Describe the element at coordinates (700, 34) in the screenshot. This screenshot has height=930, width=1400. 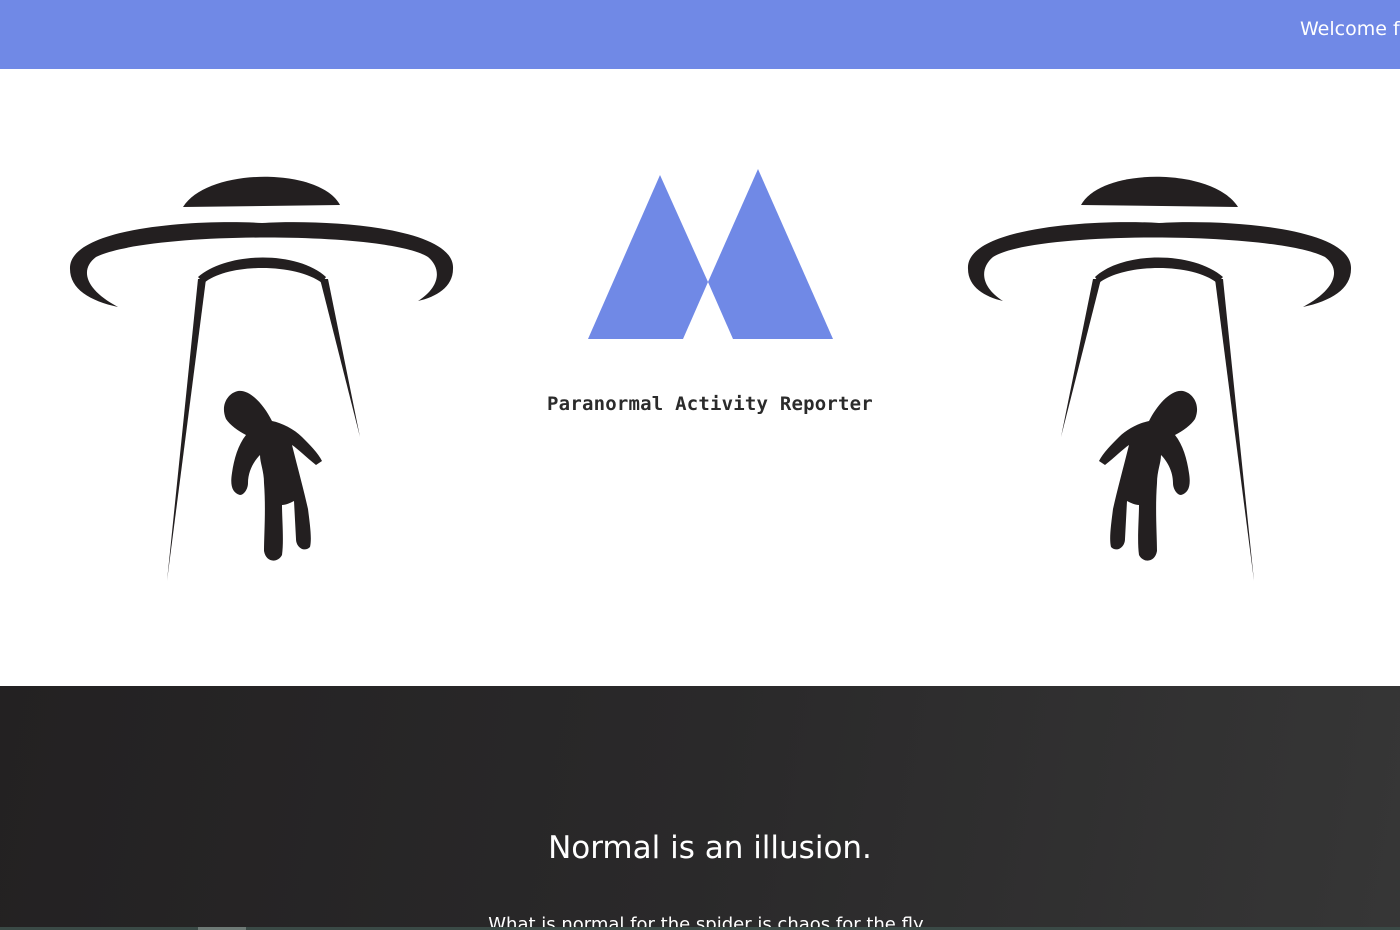
I see `top-navbar: Welcome f` at that location.